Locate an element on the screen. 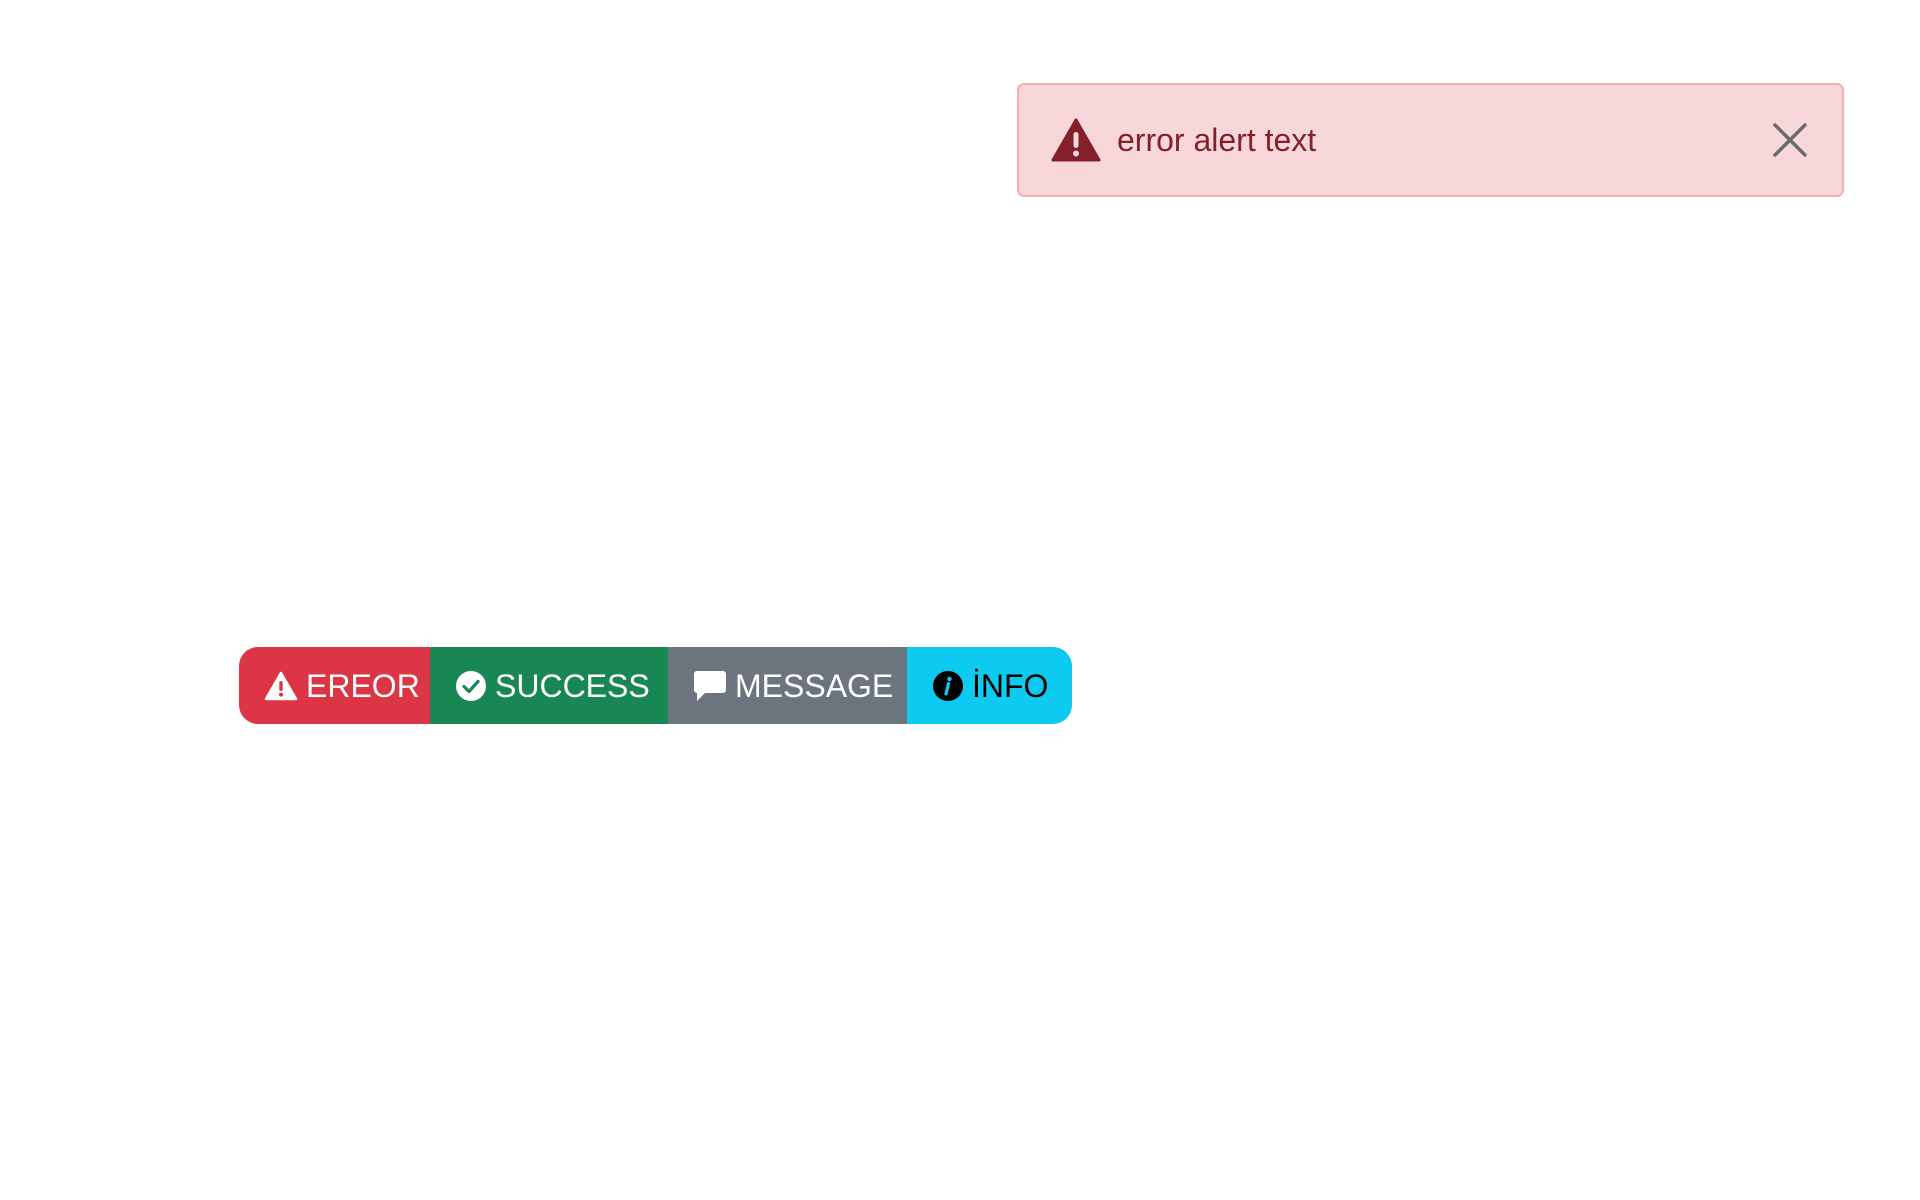 This screenshot has width=1920, height=1200. error-button-label: EREOR is located at coordinates (363, 685).